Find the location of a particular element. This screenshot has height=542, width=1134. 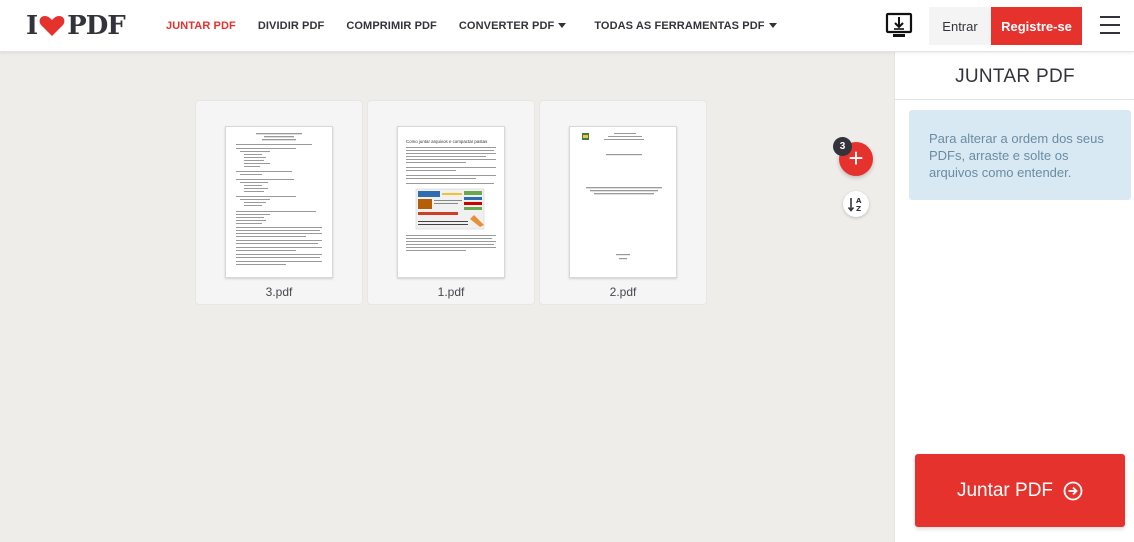

file-card-3pdf: 3.pdf is located at coordinates (279, 202).